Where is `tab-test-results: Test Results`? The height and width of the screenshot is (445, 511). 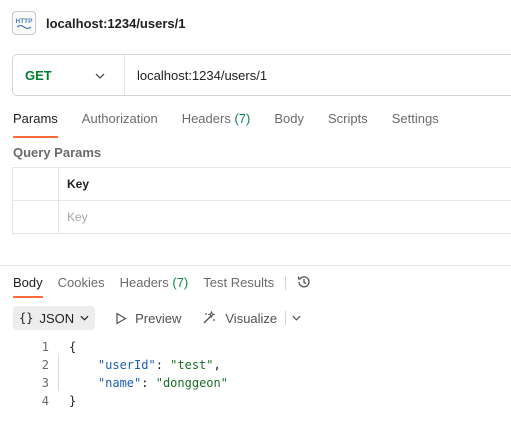
tab-test-results: Test Results is located at coordinates (238, 285).